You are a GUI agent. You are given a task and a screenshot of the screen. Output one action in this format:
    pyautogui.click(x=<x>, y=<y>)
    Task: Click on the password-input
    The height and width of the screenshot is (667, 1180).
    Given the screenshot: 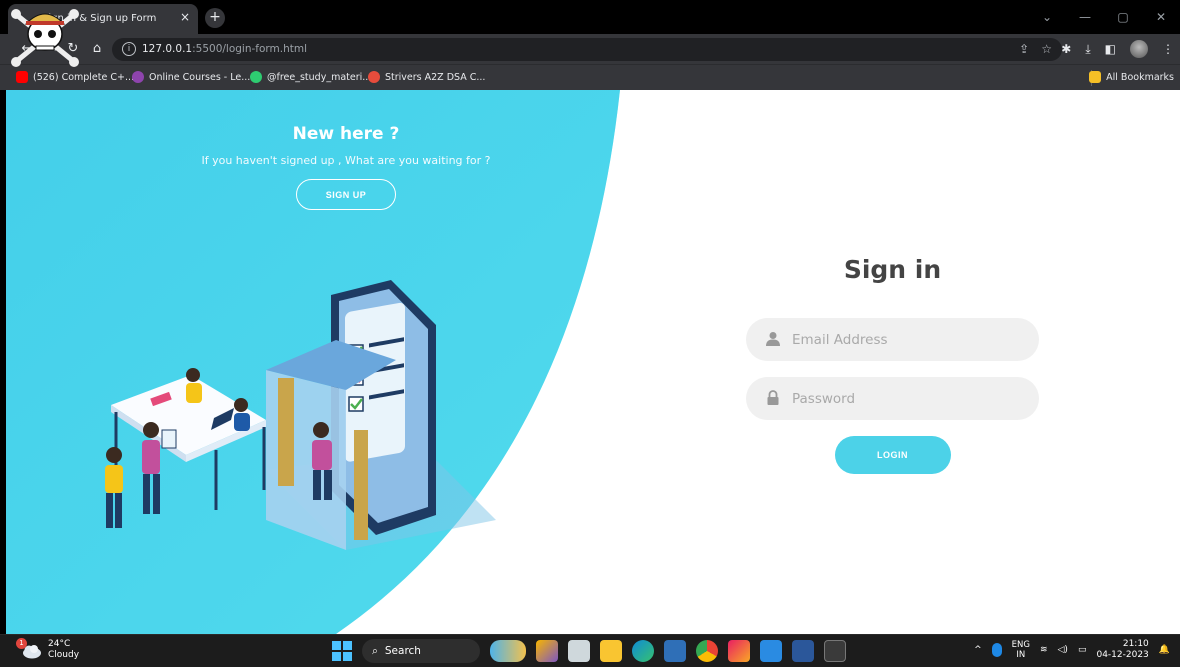 What is the action you would take?
    pyautogui.click(x=907, y=398)
    